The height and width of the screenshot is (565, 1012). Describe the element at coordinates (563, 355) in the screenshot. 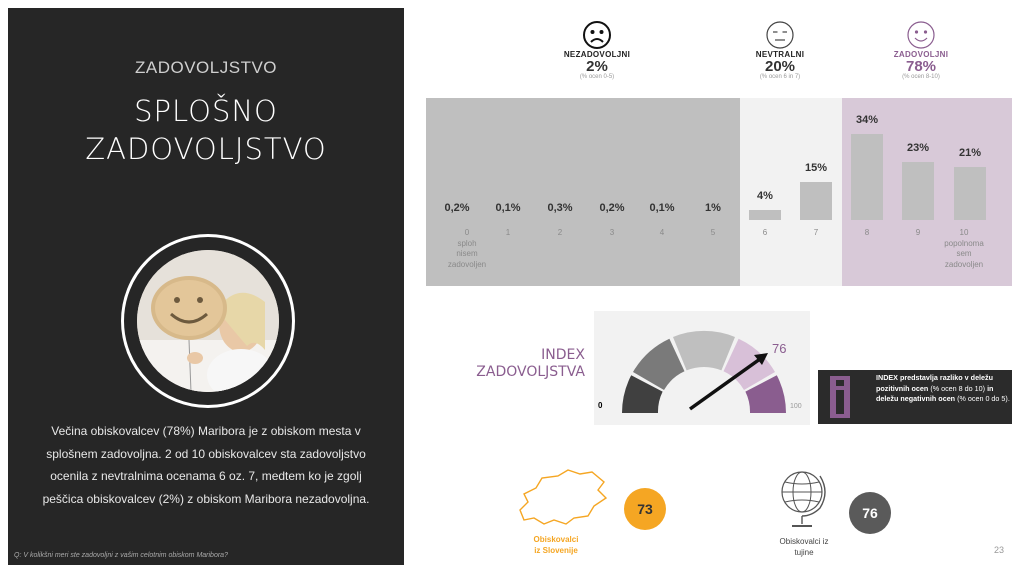

I see `index-label-line-1: INDEX` at that location.